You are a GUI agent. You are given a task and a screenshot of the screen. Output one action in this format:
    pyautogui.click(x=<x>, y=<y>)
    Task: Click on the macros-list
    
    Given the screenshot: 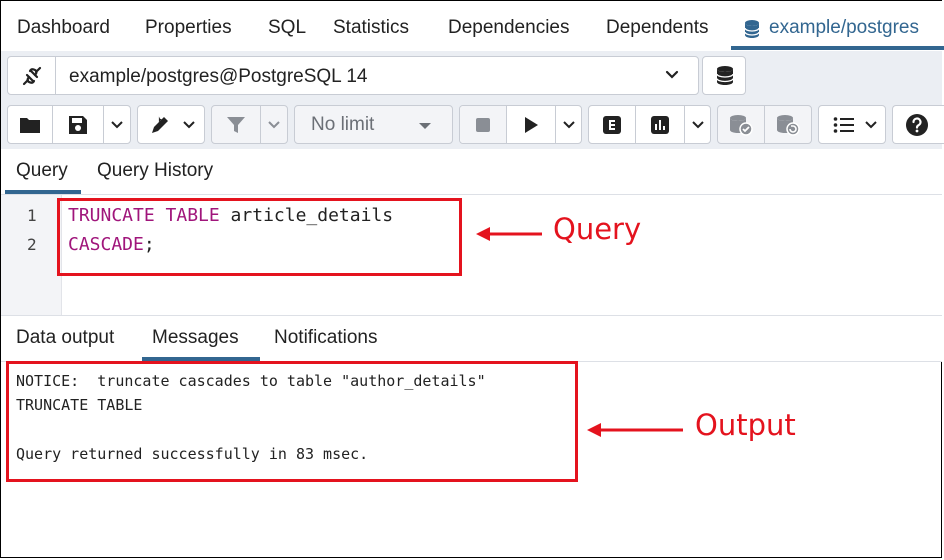 What is the action you would take?
    pyautogui.click(x=844, y=124)
    